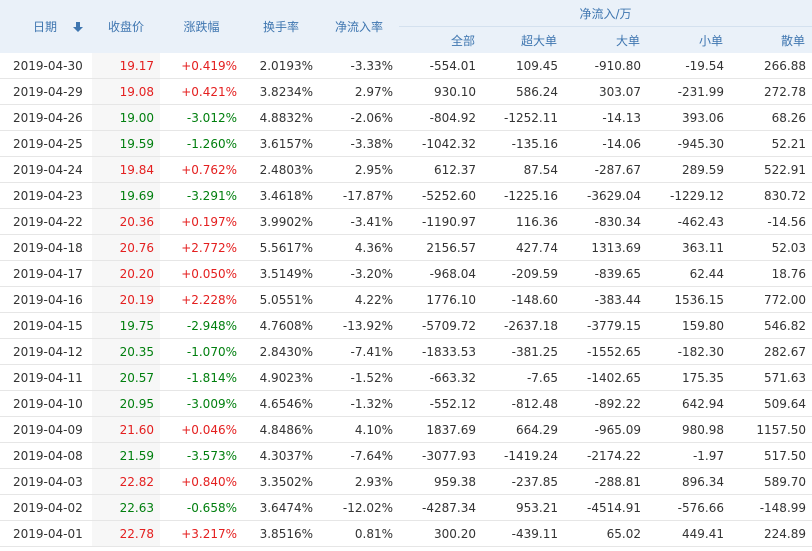 The width and height of the screenshot is (812, 551). Describe the element at coordinates (46, 26) in the screenshot. I see `header-date: 日期` at that location.